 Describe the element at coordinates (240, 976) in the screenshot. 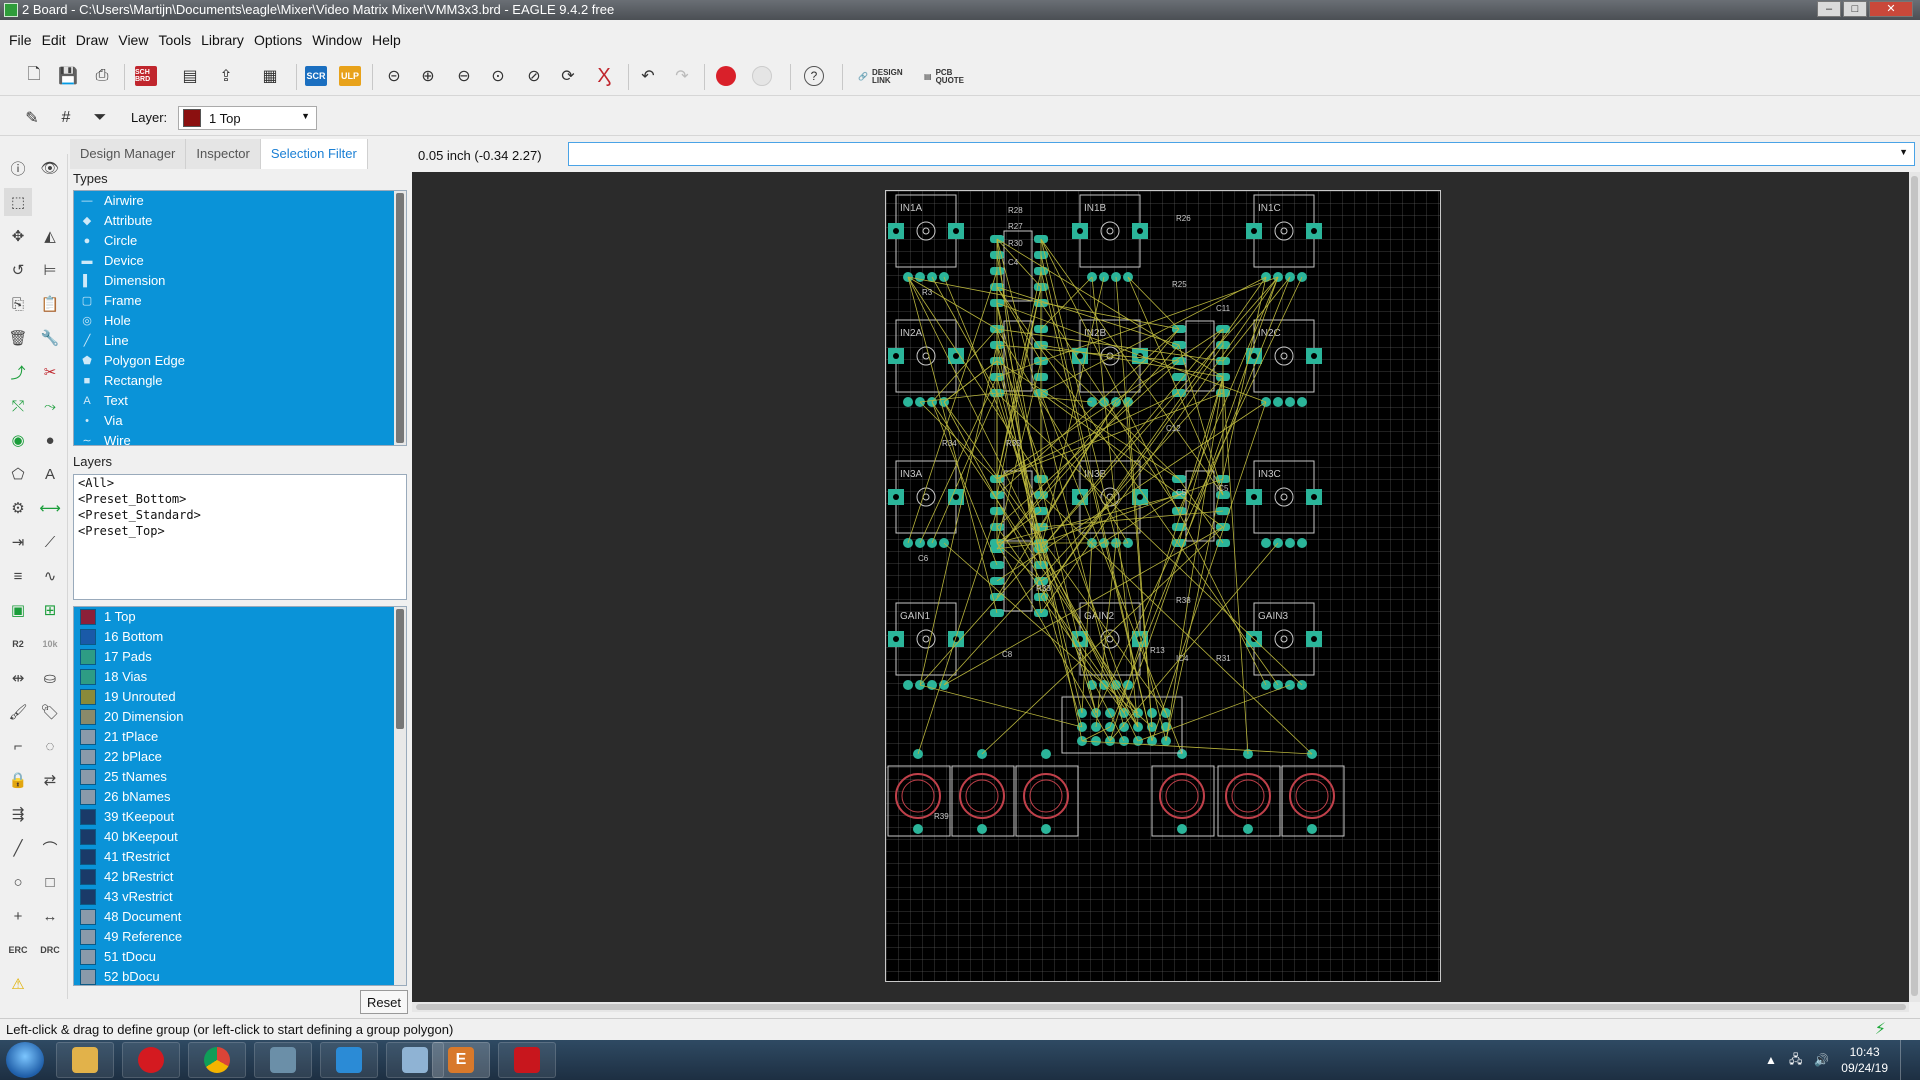

I see `layer-item: 52 bDocu` at that location.